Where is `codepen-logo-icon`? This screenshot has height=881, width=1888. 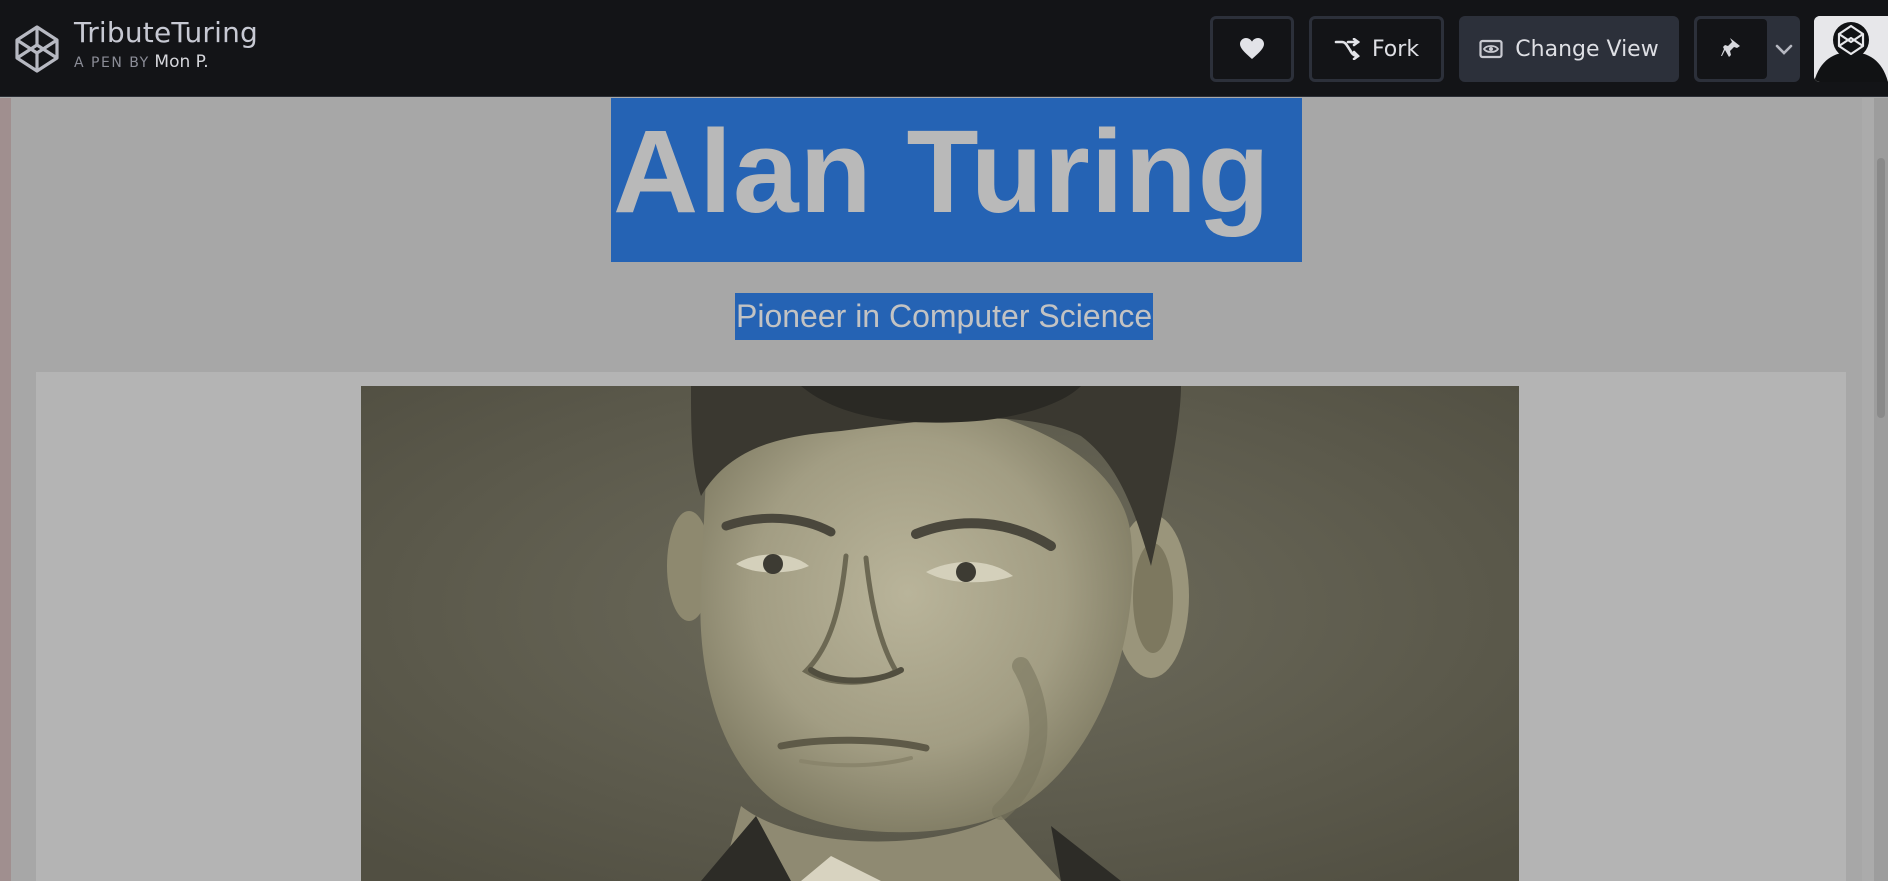 codepen-logo-icon is located at coordinates (37, 49).